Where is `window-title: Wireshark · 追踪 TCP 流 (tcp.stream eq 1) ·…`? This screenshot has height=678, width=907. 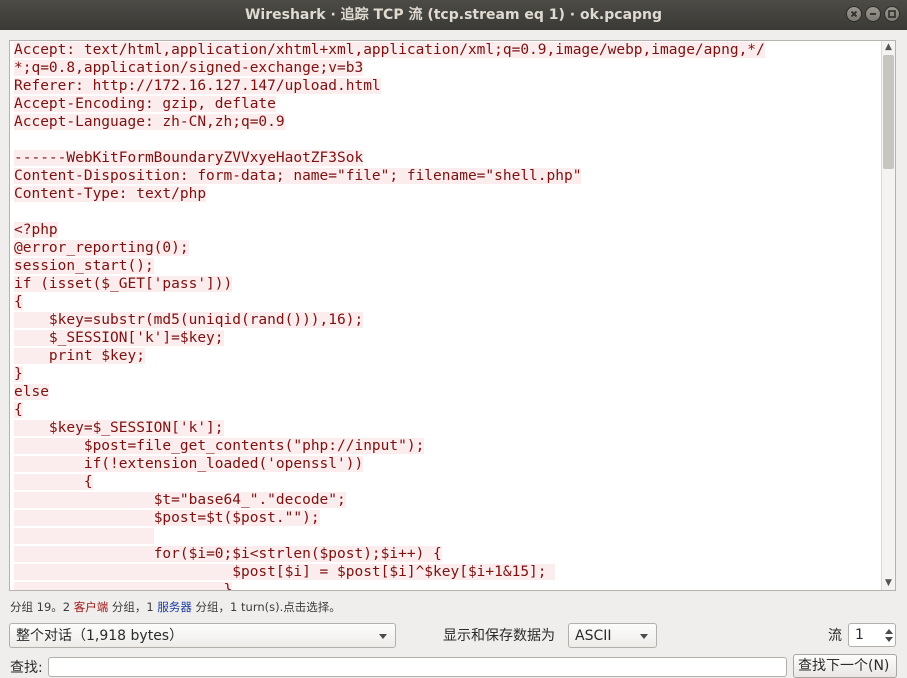 window-title: Wireshark · 追踪 TCP 流 (tcp.stream eq 1) ·… is located at coordinates (453, 15).